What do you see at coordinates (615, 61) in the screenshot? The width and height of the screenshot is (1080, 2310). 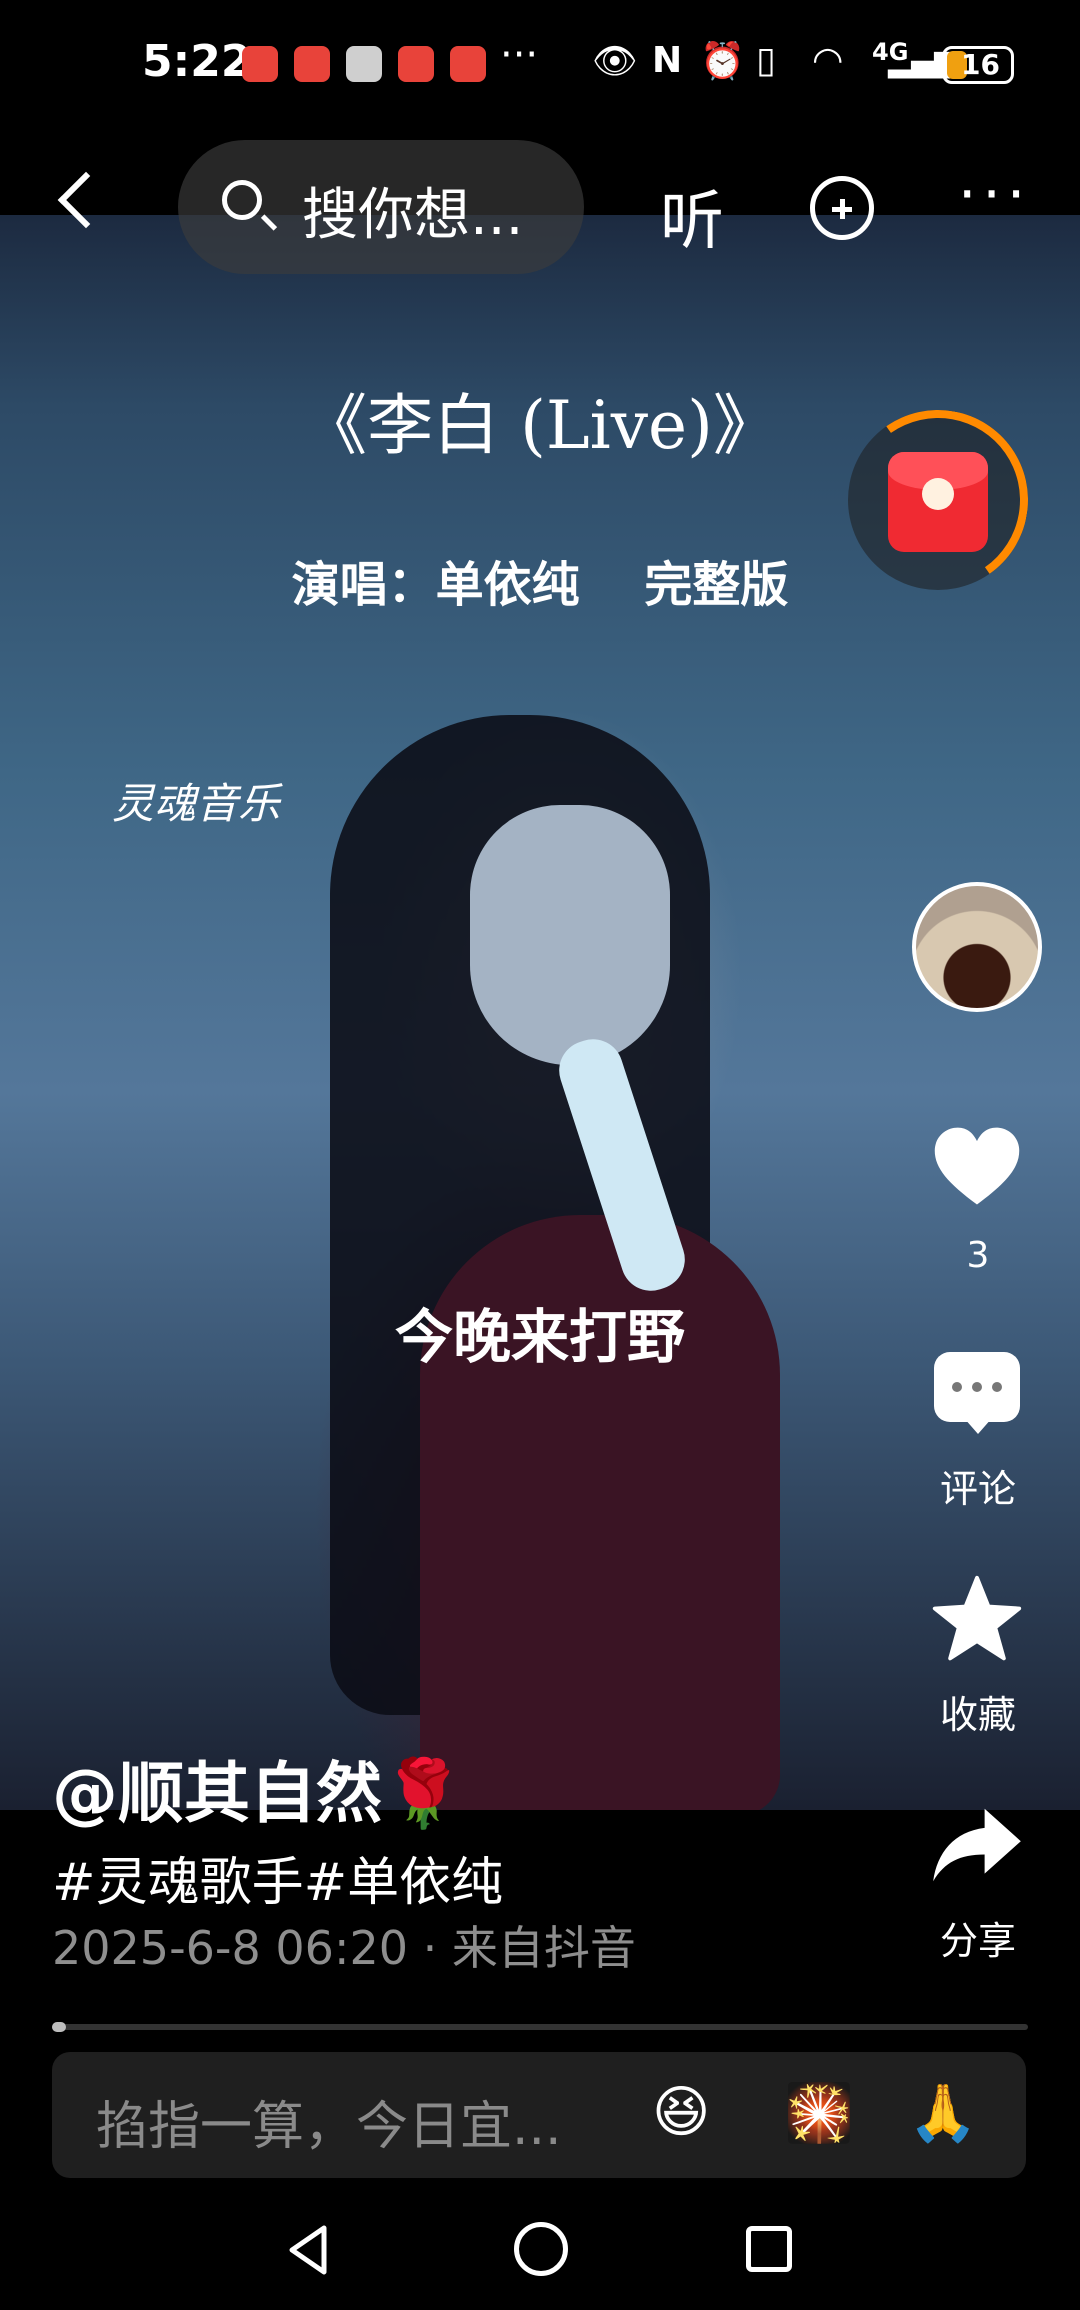 I see `eye-comfort-icon: 👁` at bounding box center [615, 61].